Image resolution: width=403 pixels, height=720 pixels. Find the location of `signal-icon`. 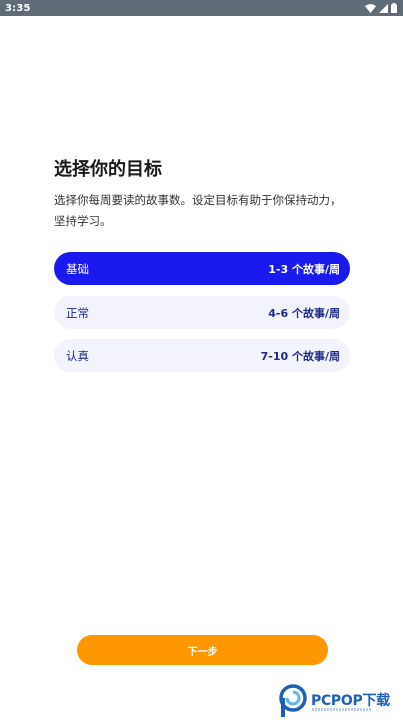

signal-icon is located at coordinates (383, 8).